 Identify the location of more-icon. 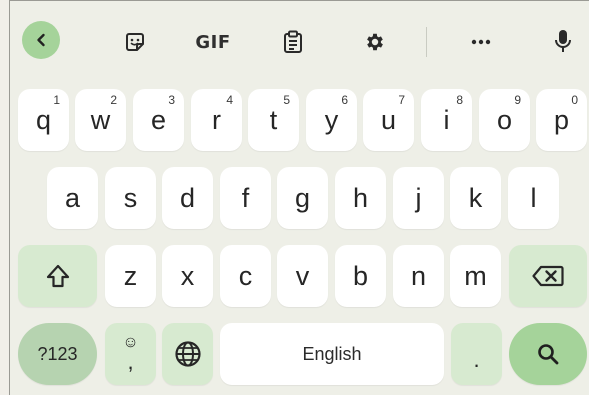
(481, 42).